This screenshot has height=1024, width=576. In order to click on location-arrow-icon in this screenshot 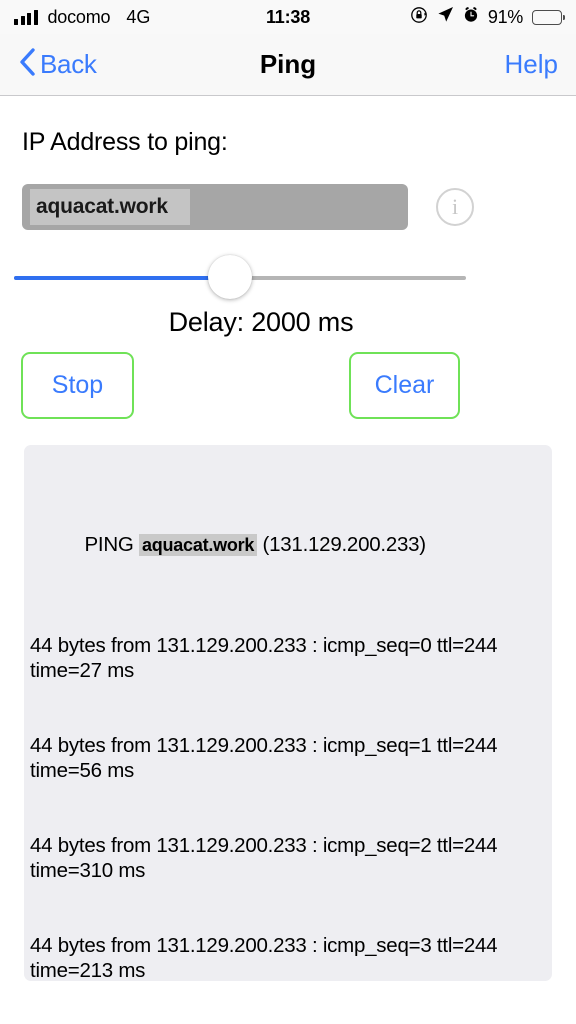, I will do `click(445, 17)`.